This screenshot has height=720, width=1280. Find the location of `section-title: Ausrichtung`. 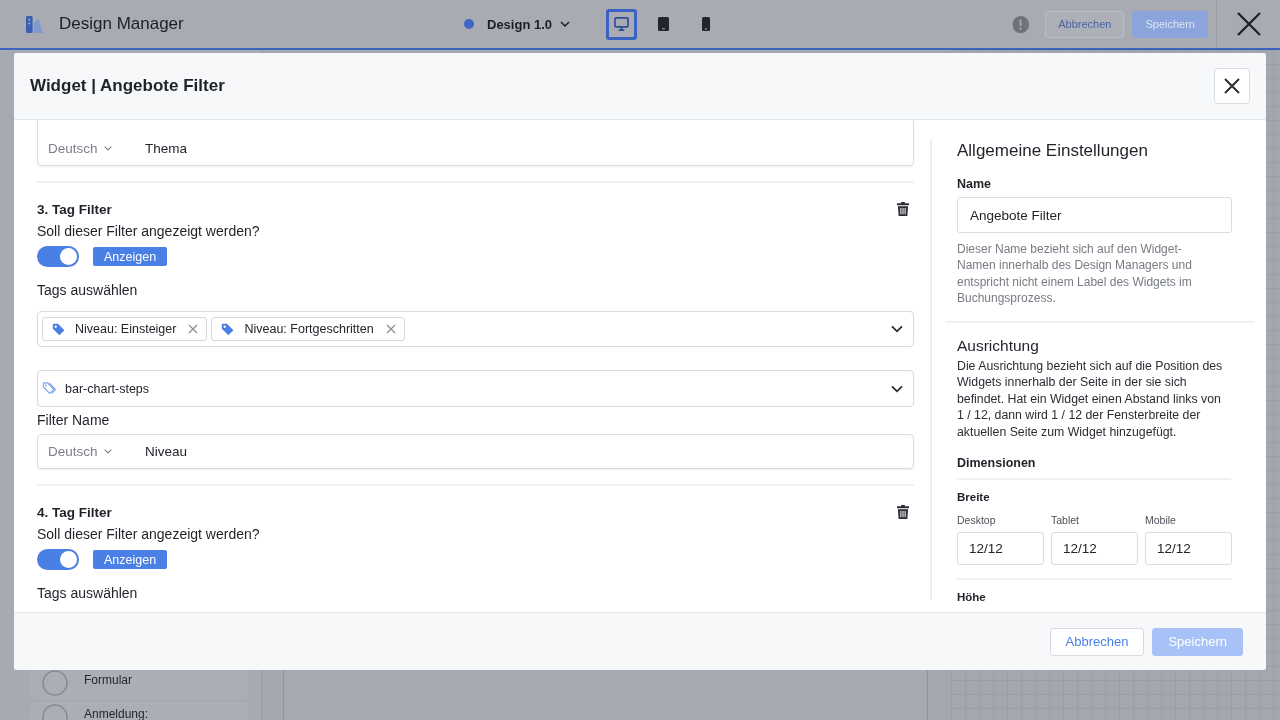

section-title: Ausrichtung is located at coordinates (998, 345).